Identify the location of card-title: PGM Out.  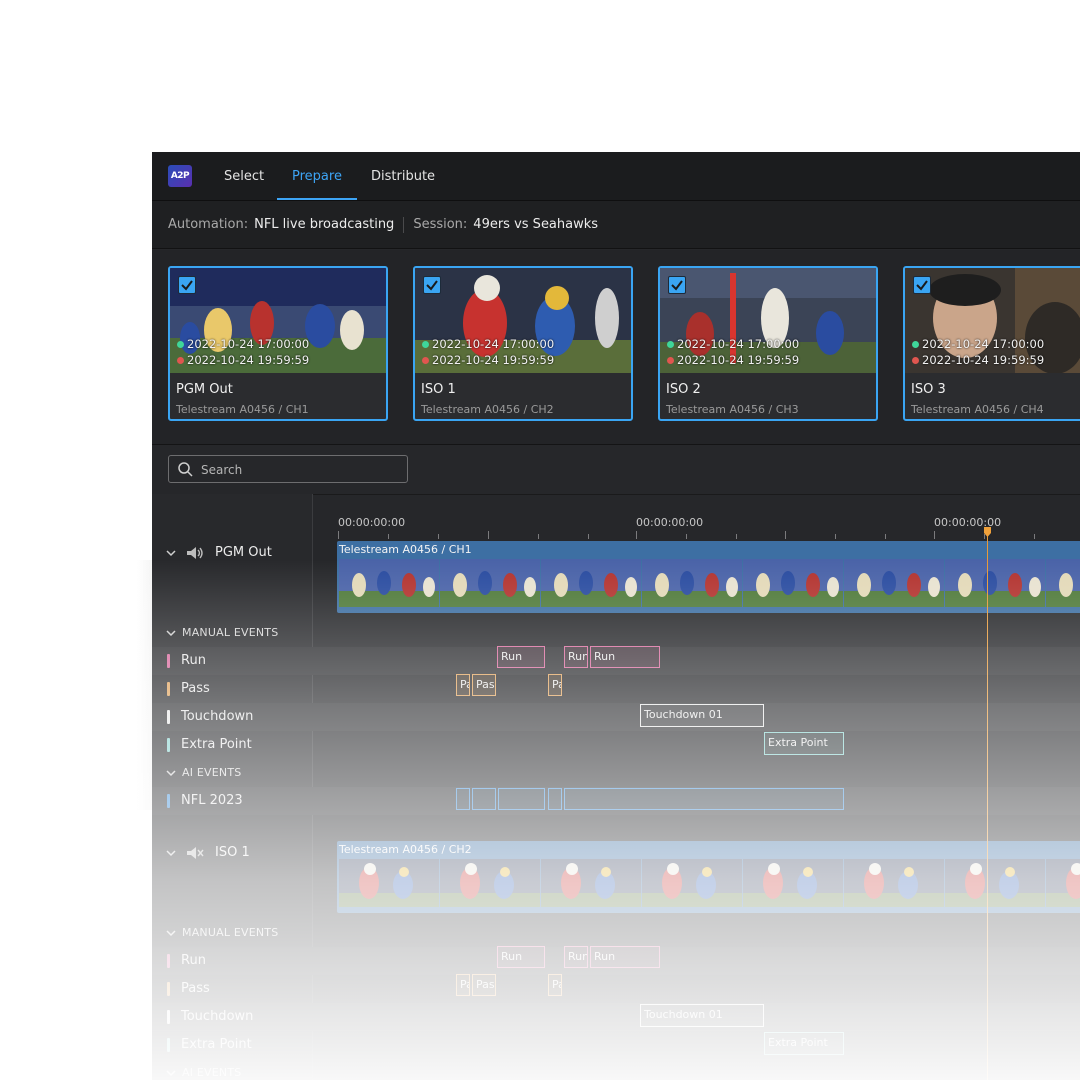
(204, 389).